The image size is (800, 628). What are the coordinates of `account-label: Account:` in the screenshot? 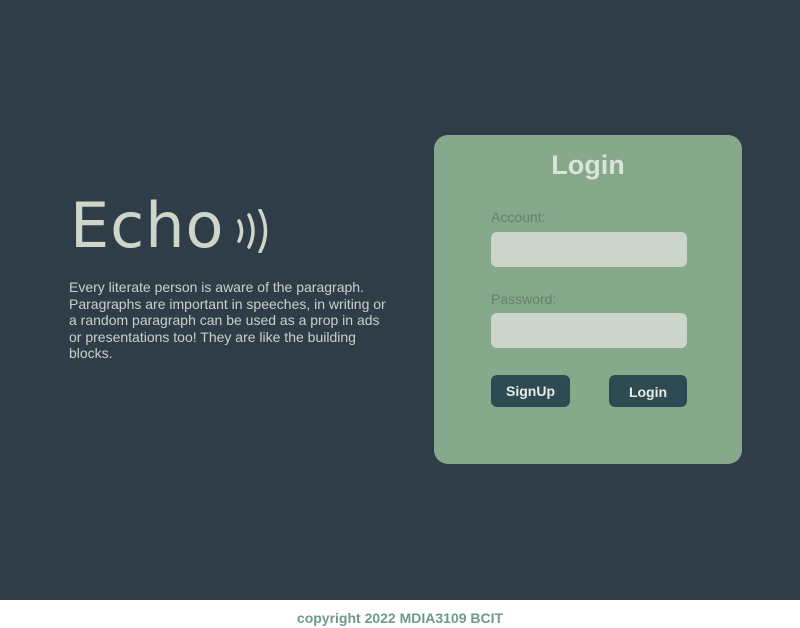 It's located at (518, 217).